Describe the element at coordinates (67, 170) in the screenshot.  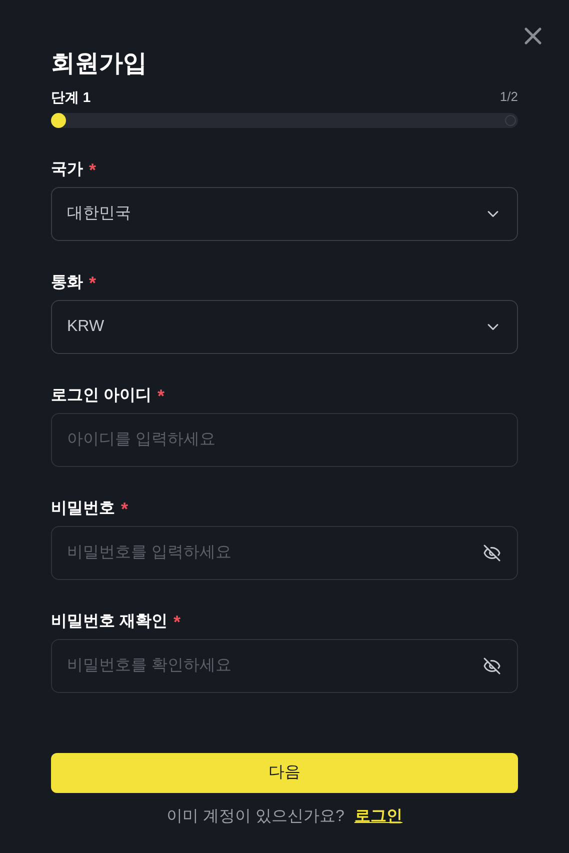
I see `field-label: 국가` at that location.